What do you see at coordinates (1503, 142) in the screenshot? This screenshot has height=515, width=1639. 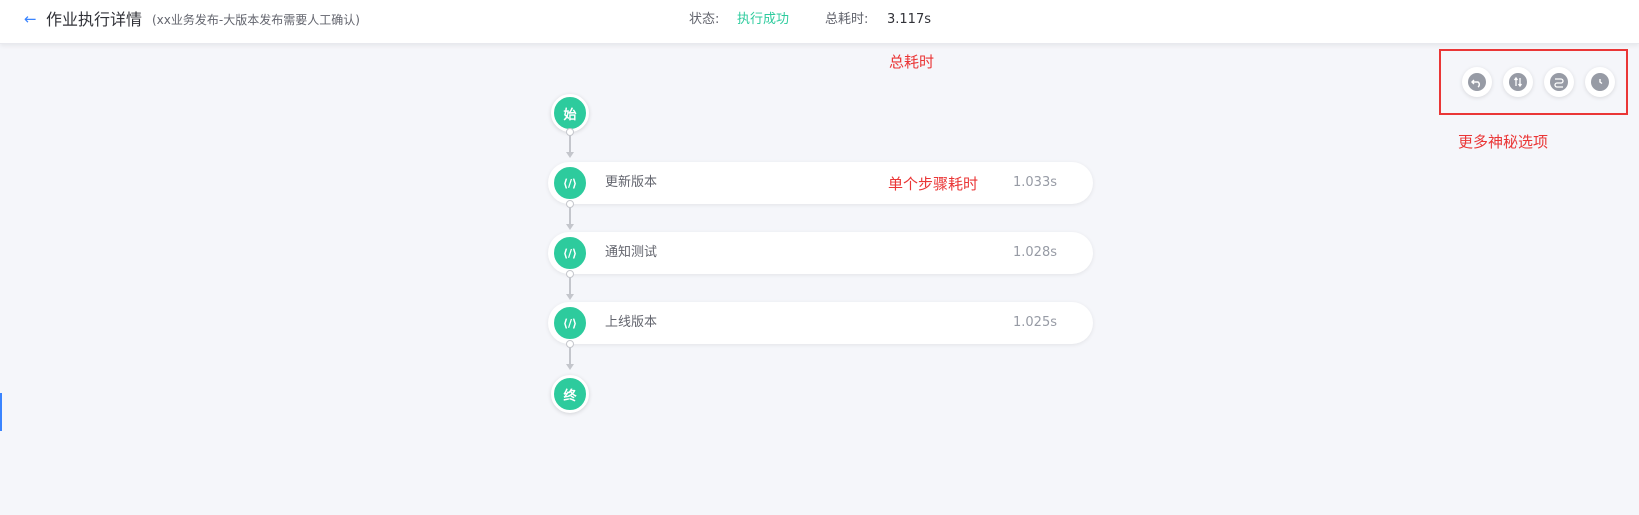 I see `annotation-more-options: 更多神秘选项` at bounding box center [1503, 142].